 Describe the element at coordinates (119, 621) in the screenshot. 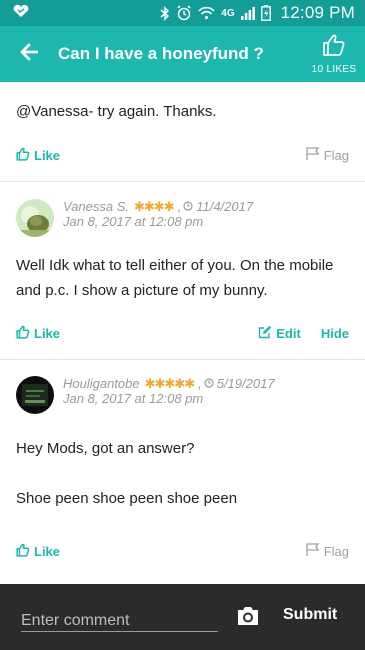

I see `comment-input` at that location.